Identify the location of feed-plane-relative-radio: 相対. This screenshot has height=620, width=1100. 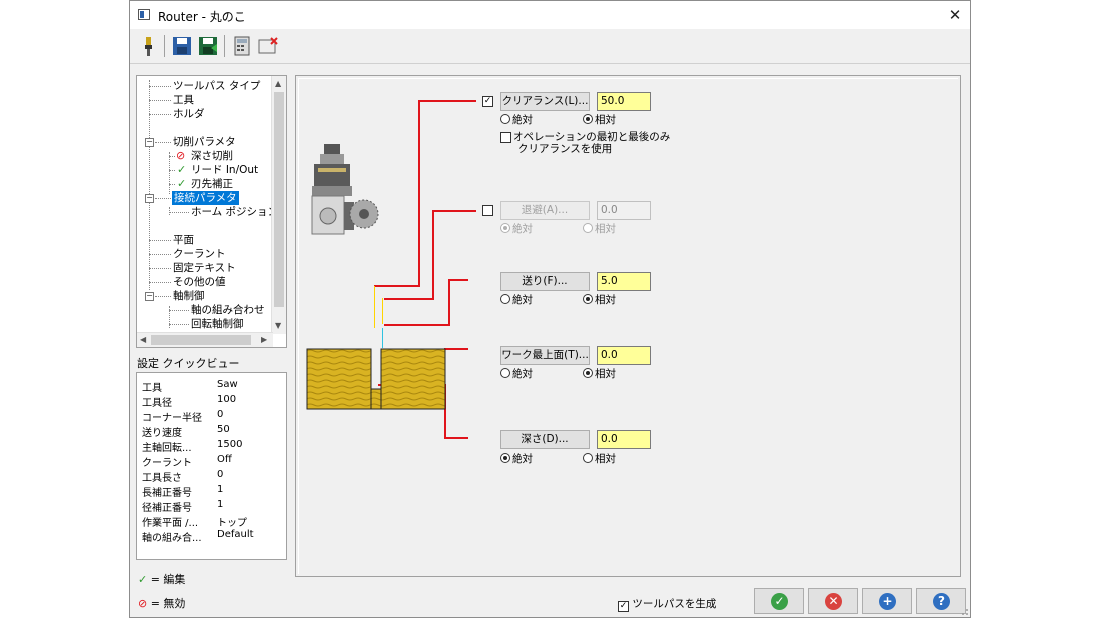
(599, 300).